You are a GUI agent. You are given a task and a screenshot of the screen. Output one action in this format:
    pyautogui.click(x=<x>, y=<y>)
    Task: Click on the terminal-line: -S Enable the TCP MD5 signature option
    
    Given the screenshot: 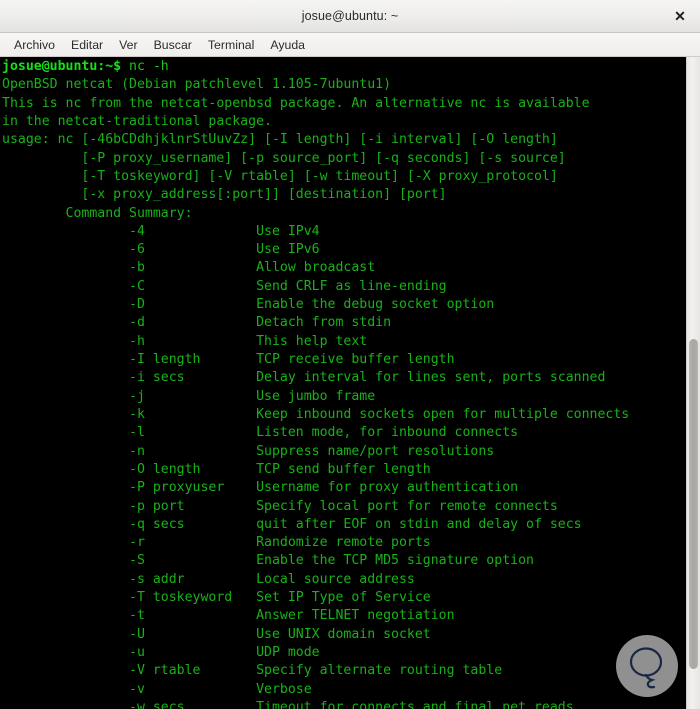 What is the action you would take?
    pyautogui.click(x=268, y=561)
    